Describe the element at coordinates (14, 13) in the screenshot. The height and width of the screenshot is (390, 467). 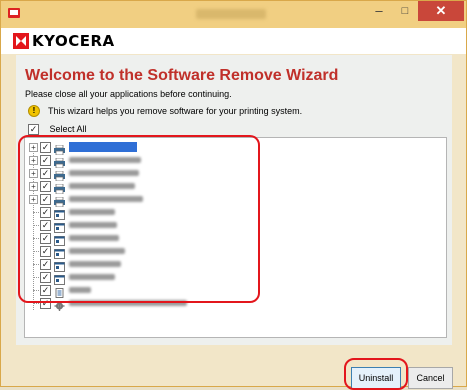
I see `app-icon` at that location.